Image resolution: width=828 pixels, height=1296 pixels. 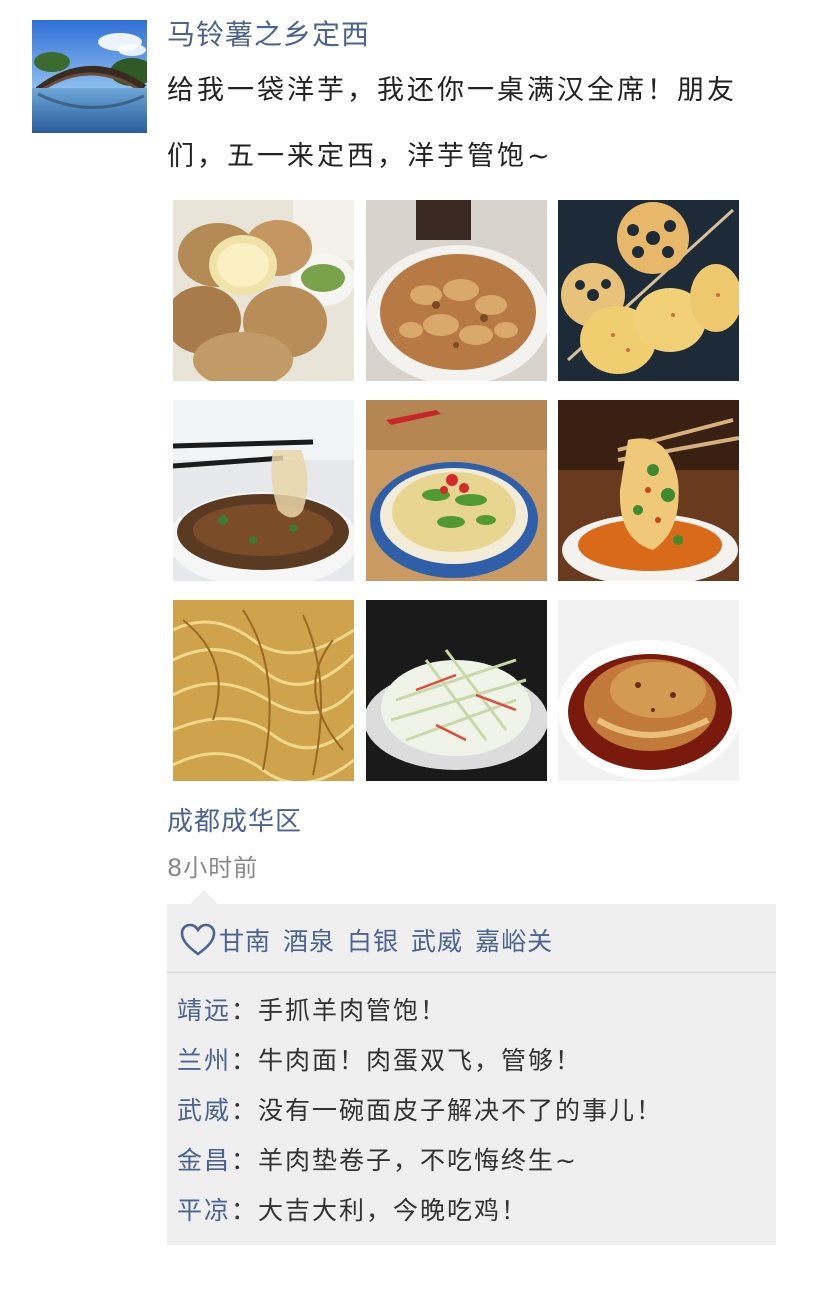 What do you see at coordinates (452, 123) in the screenshot?
I see `post-text: 给我一袋洋芋，我还你一桌满汉全席！朋友们，五一来定西，洋芋管饱~` at bounding box center [452, 123].